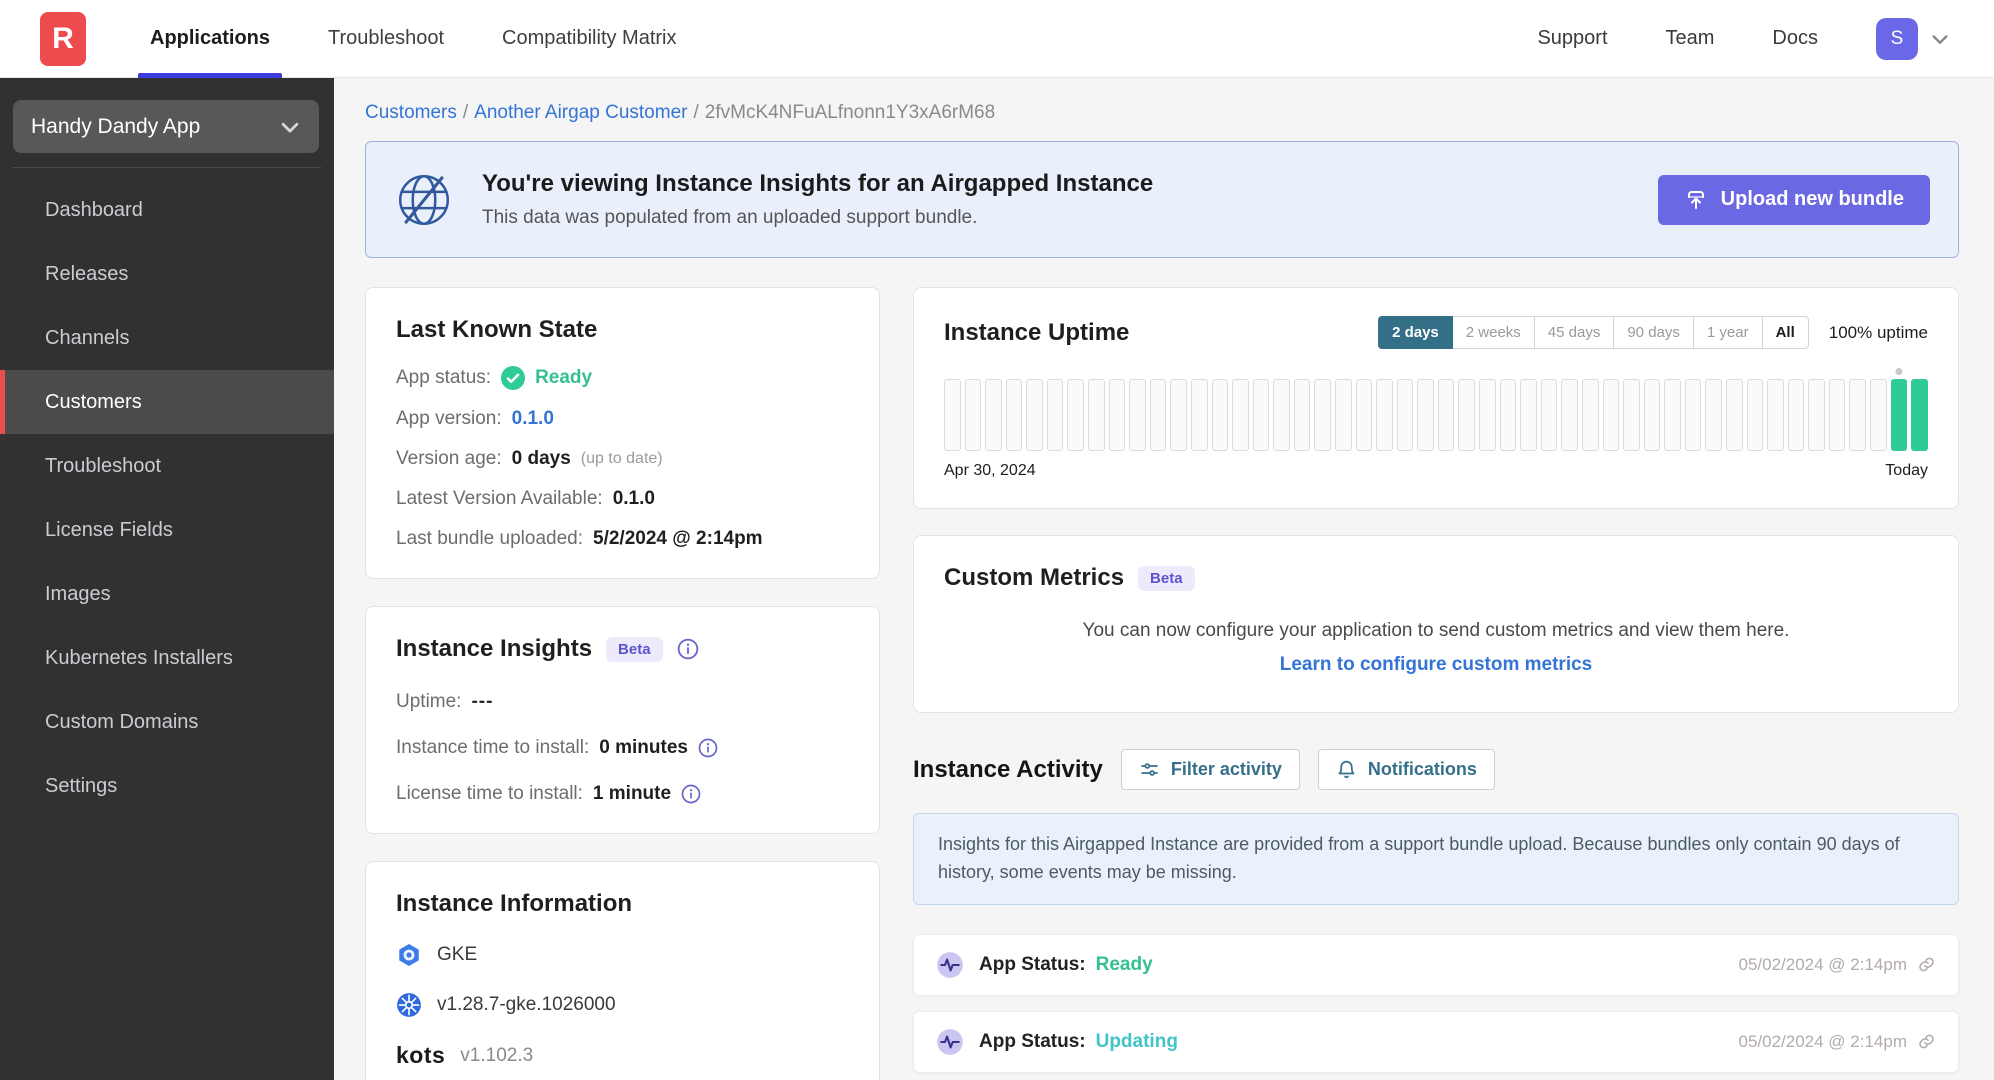  Describe the element at coordinates (1795, 38) in the screenshot. I see `nav-link-docs: Docs` at that location.